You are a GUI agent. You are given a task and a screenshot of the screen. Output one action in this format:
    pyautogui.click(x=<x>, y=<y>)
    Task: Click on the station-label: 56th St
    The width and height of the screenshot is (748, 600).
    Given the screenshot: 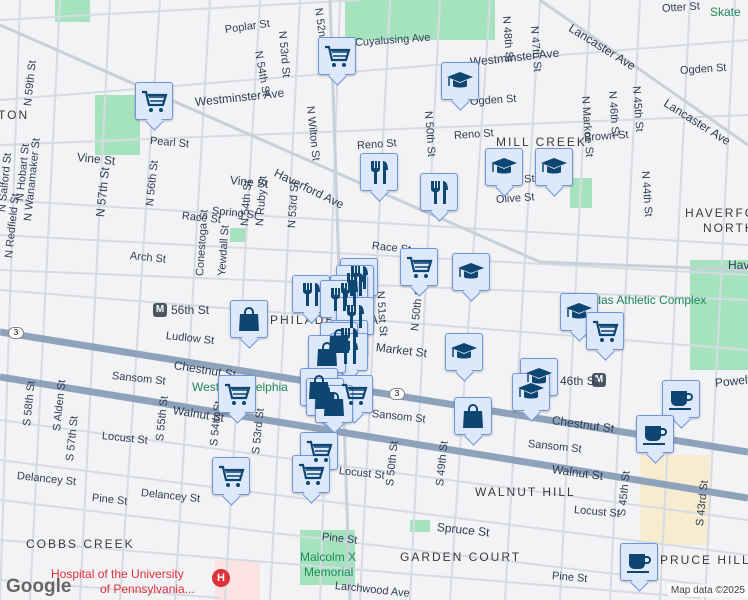 What is the action you would take?
    pyautogui.click(x=190, y=310)
    